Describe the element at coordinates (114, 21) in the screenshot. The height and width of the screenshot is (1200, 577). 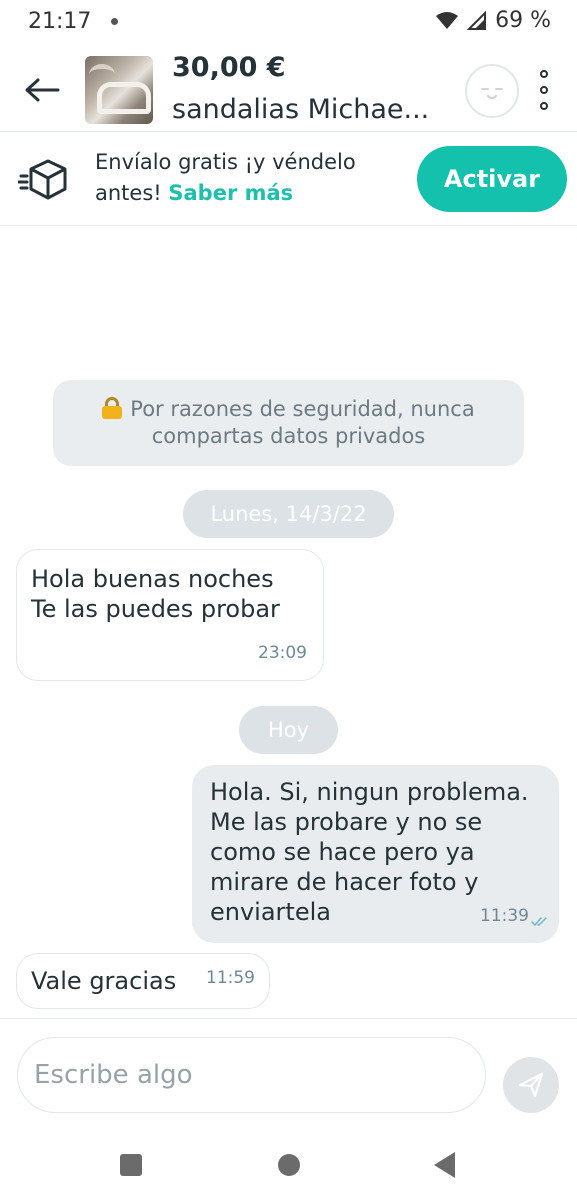
I see `notification-dot-icon` at that location.